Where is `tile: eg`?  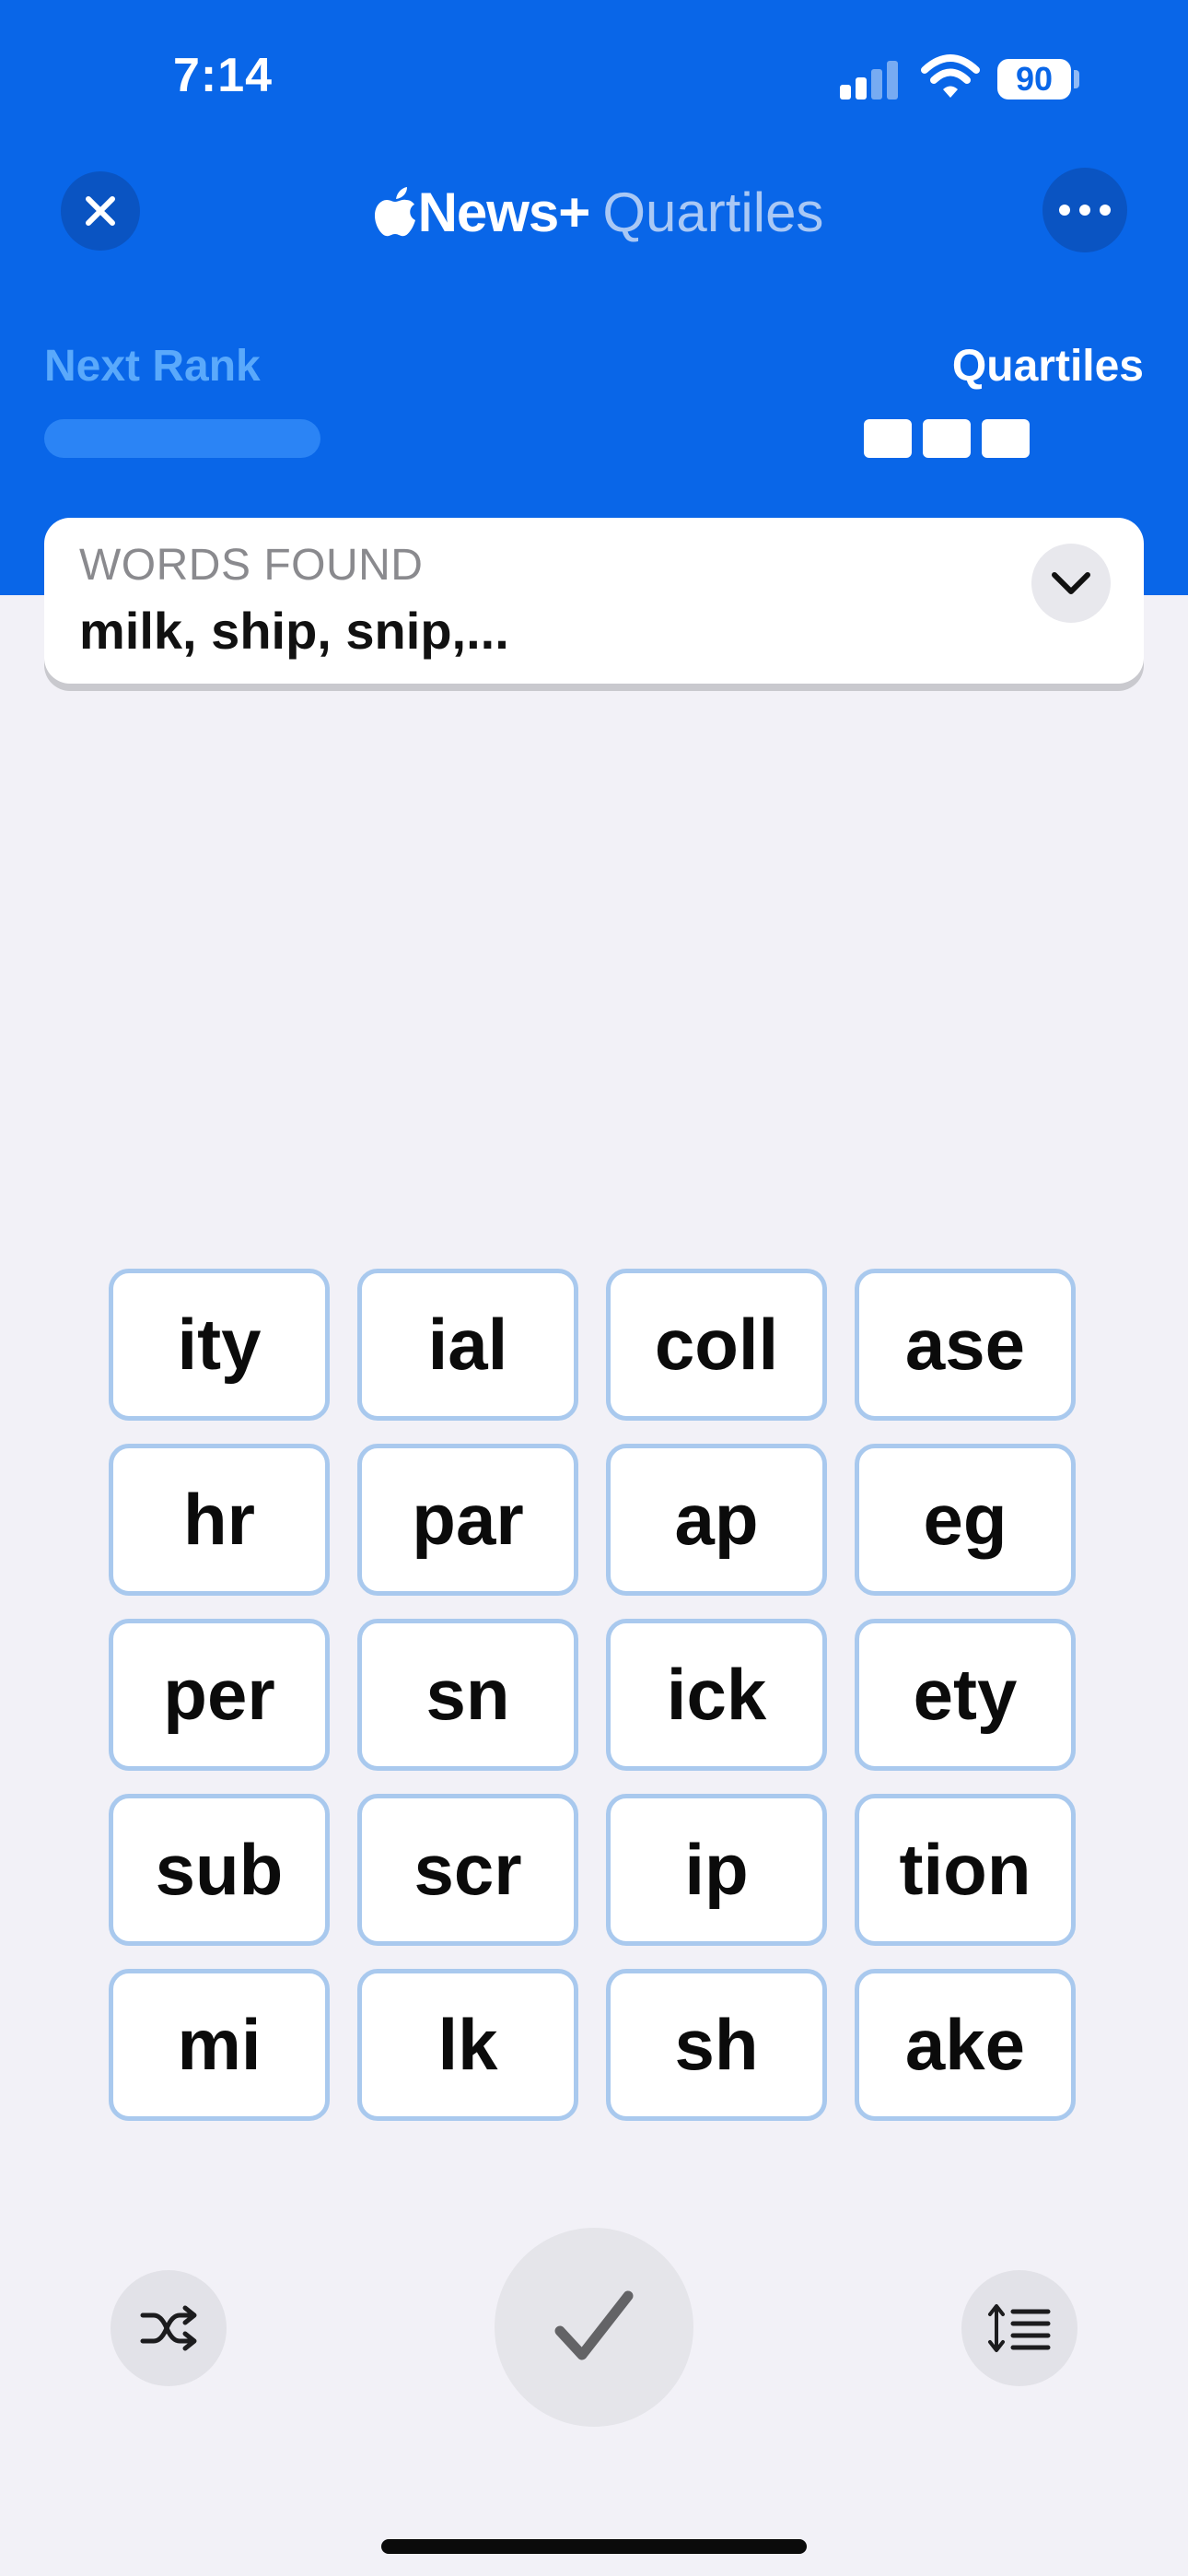 tile: eg is located at coordinates (965, 1520).